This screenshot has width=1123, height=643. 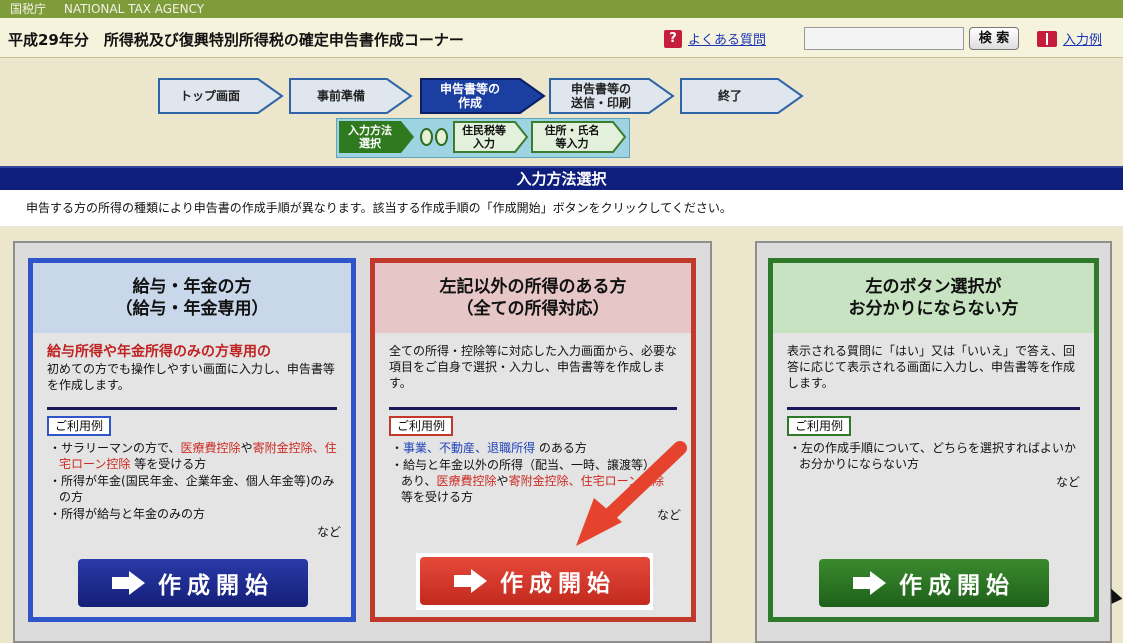 I want to click on section-title: 入力方法選択, so click(x=561, y=178).